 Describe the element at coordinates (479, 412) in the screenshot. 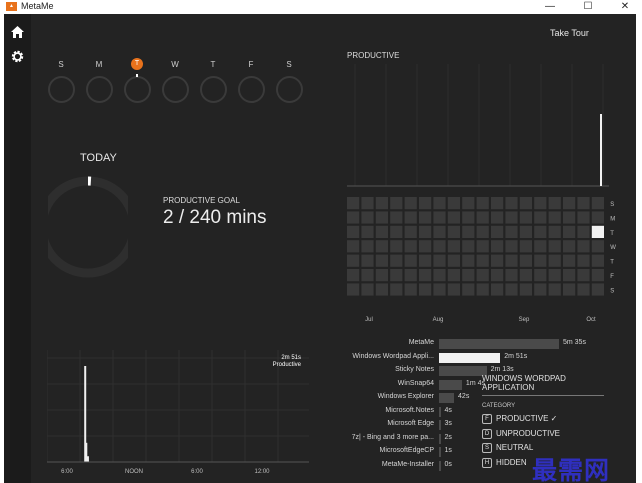

I see `app-usage-row: Microsoft.Notes 4s` at that location.